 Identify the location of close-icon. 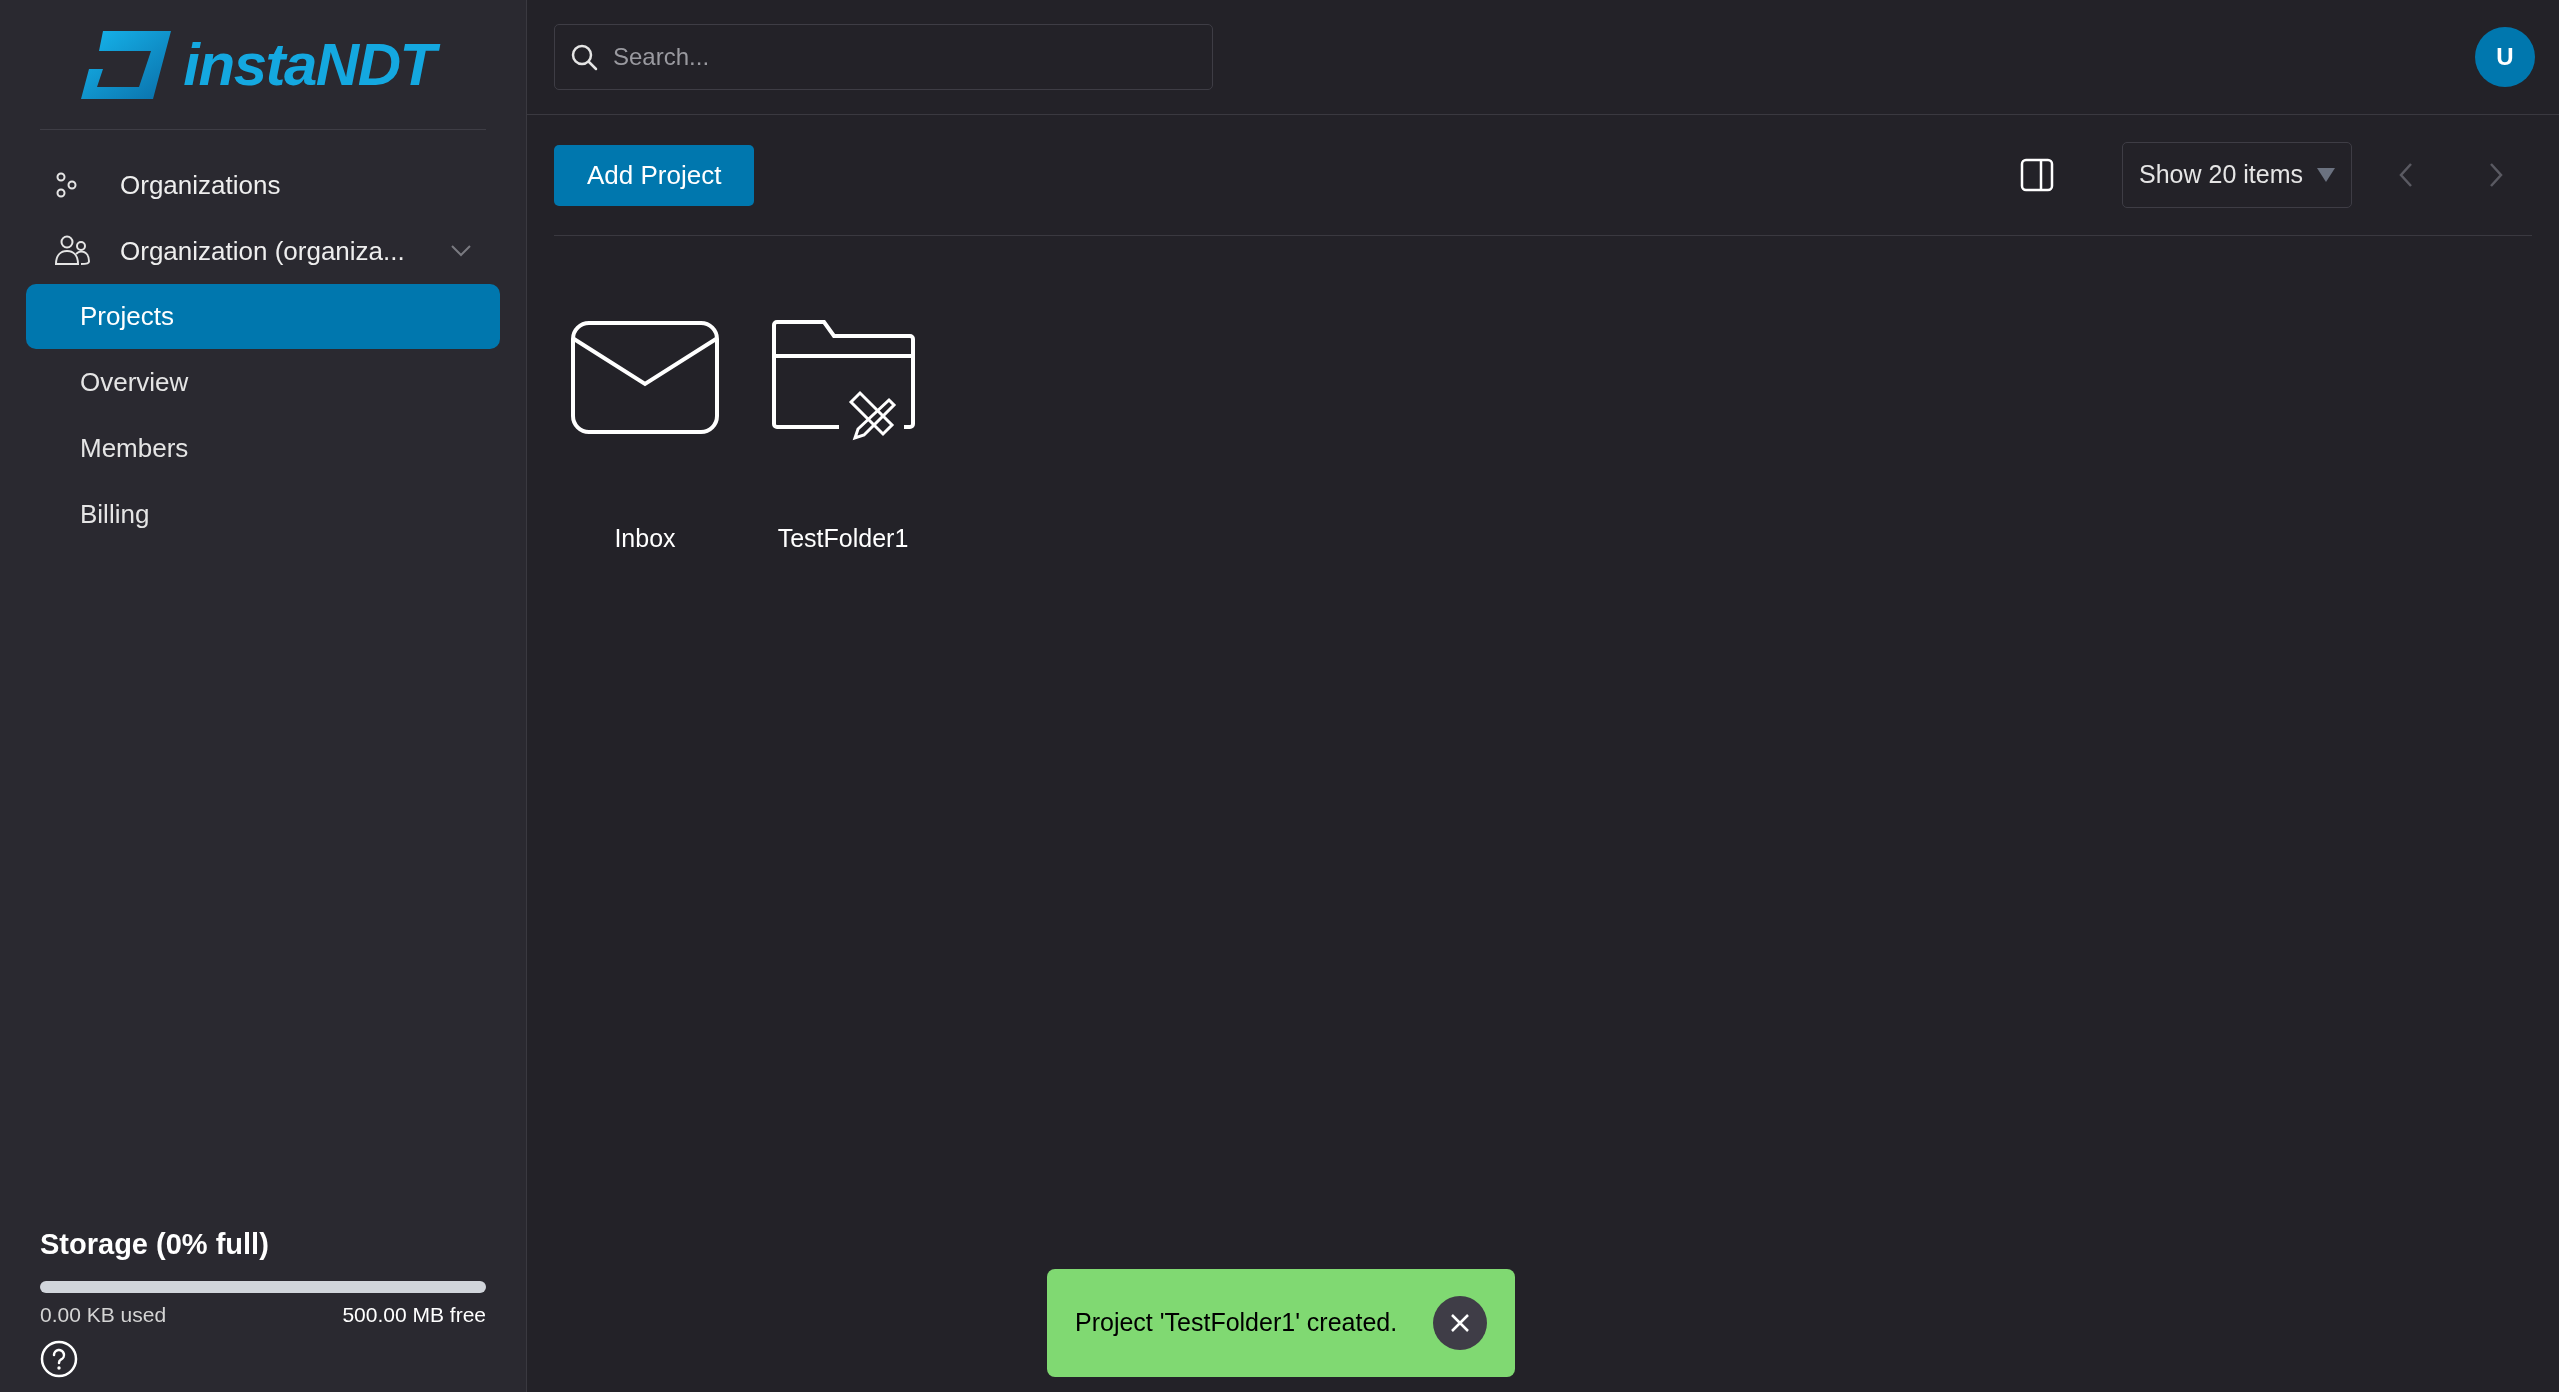
(1460, 1323).